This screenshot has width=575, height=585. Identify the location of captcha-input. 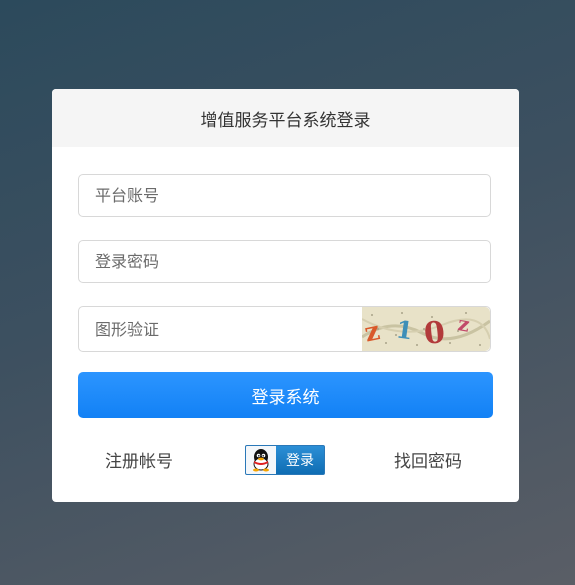
(221, 329).